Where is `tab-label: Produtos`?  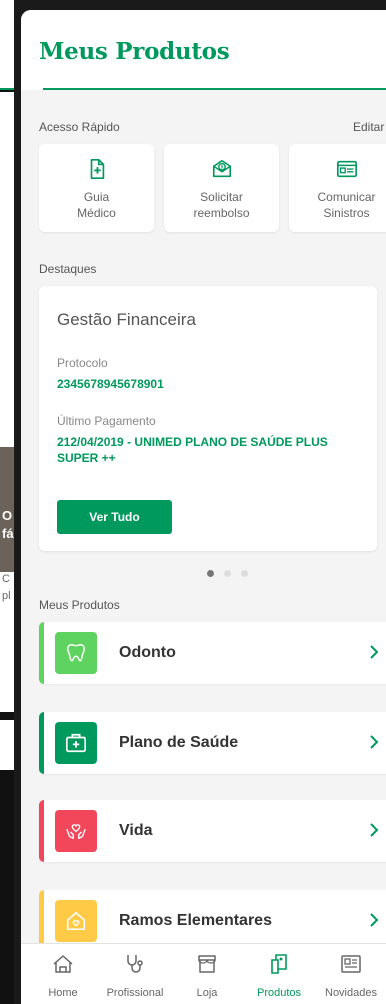 tab-label: Produtos is located at coordinates (279, 993).